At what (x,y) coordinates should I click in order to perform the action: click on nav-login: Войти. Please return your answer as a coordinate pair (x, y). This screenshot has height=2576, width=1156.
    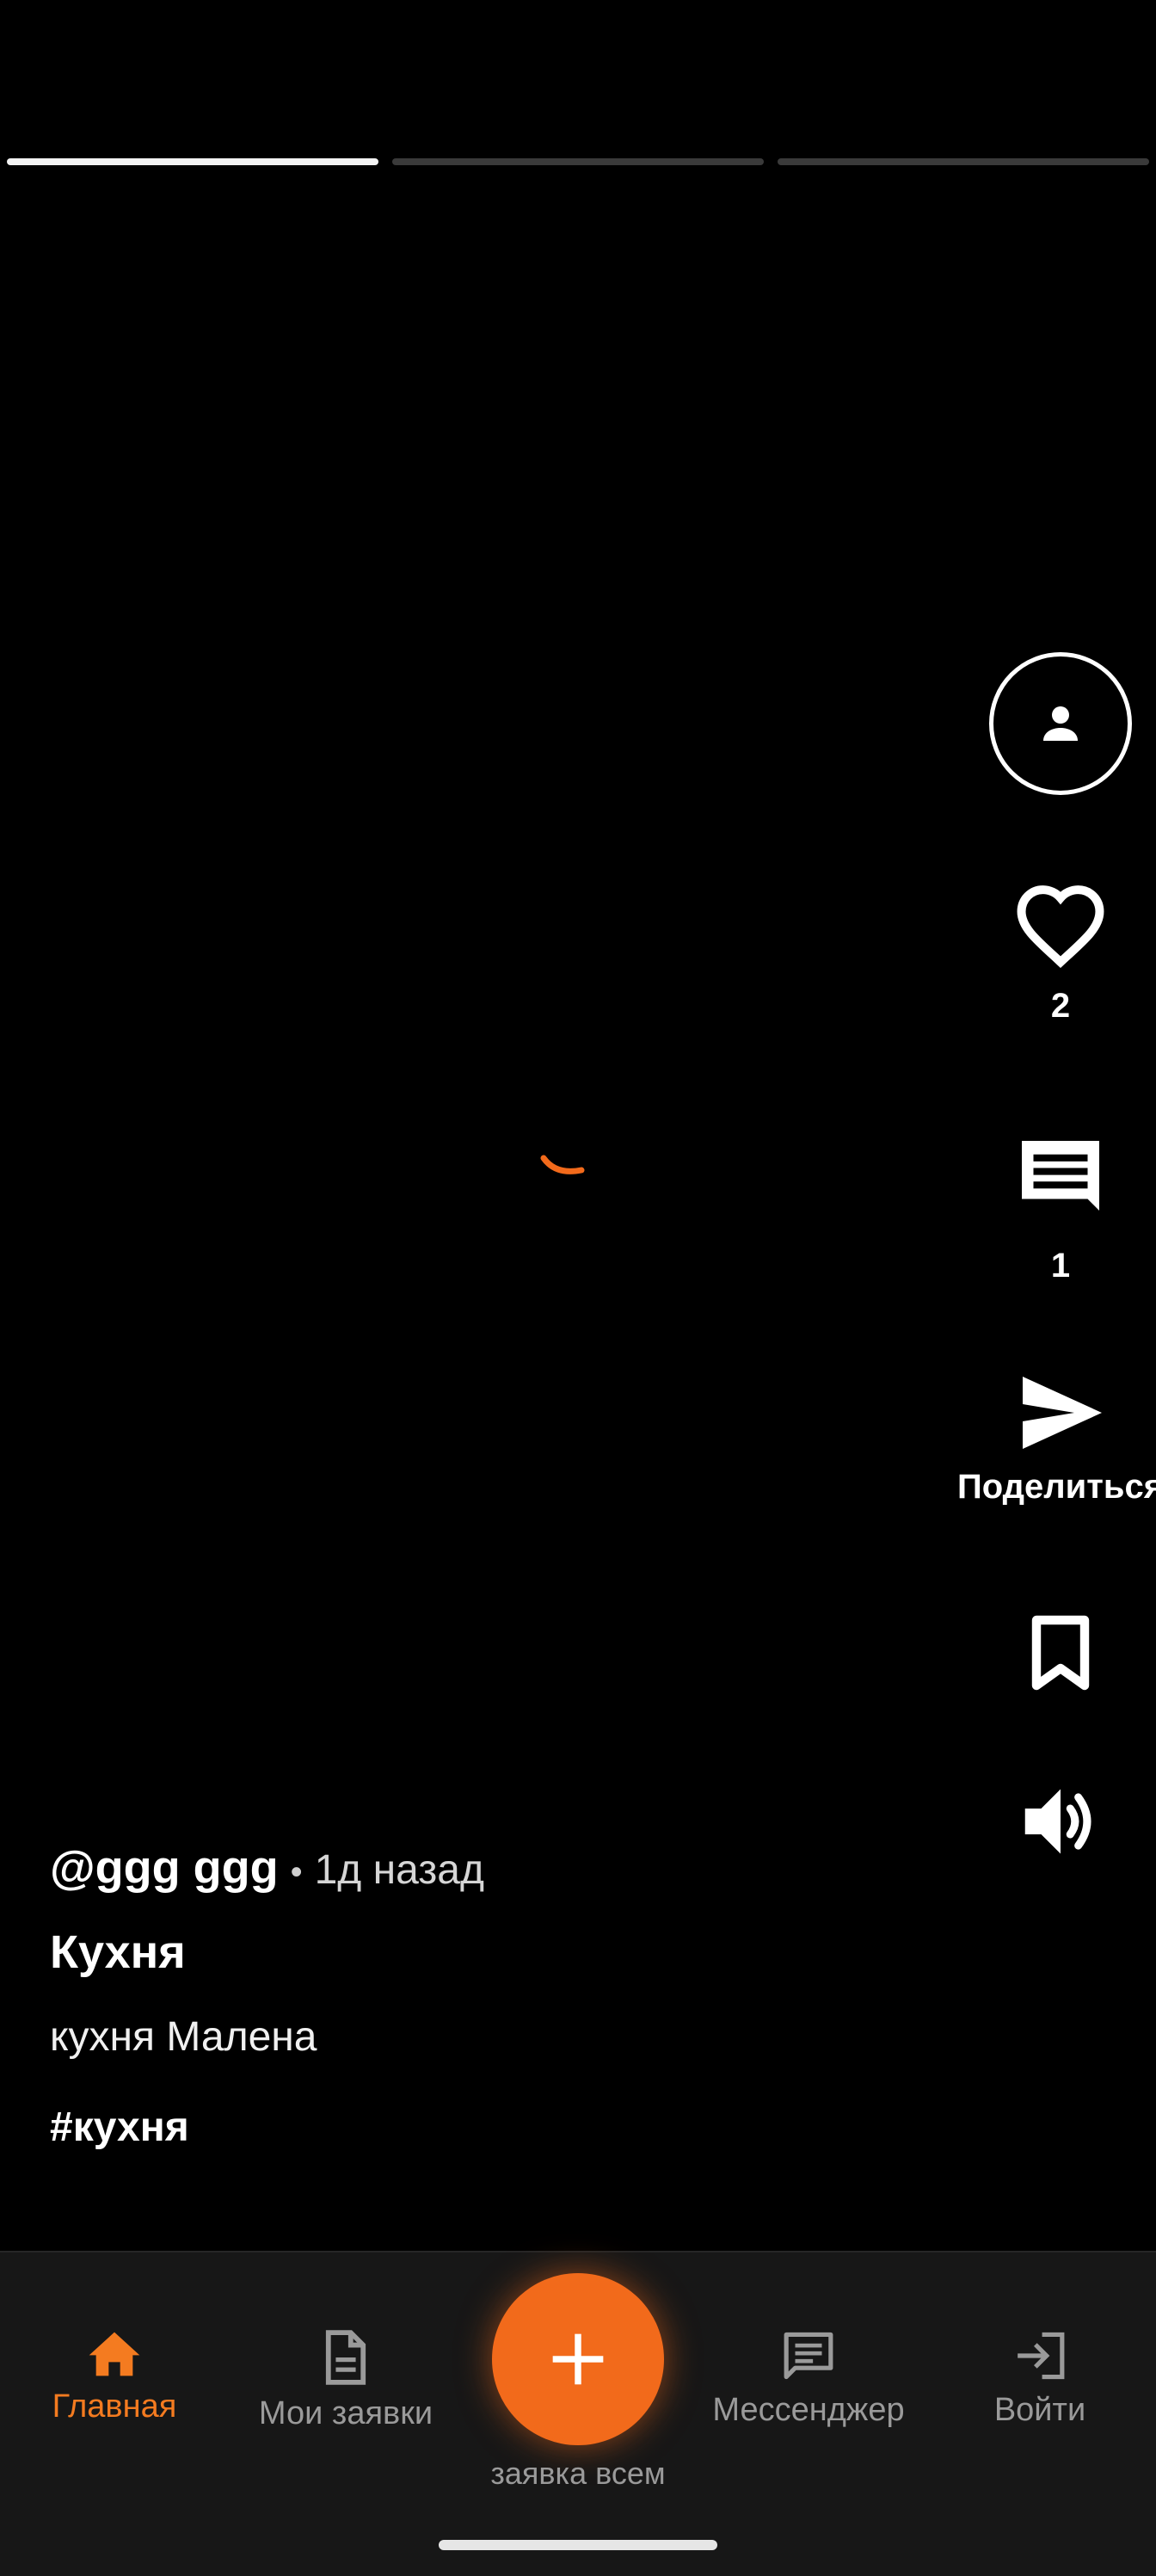
    Looking at the image, I should click on (1040, 2380).